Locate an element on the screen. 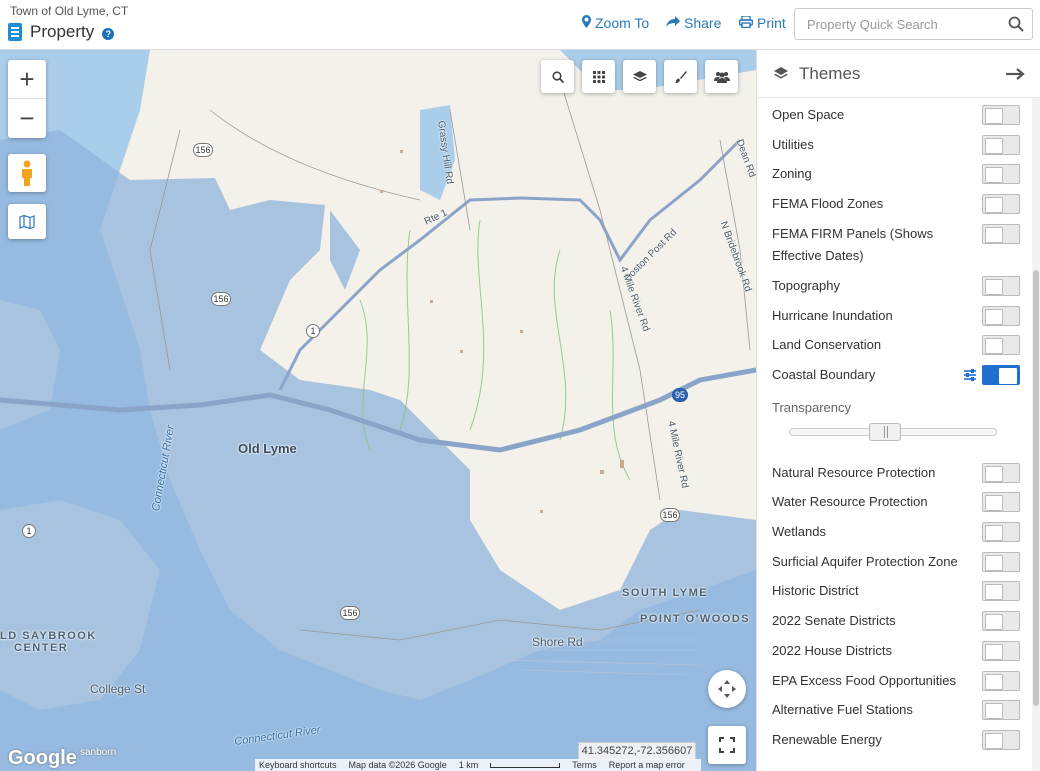 The image size is (1040, 771). theme-layer-label: EPA Excess Food Opportunities is located at coordinates (864, 680).